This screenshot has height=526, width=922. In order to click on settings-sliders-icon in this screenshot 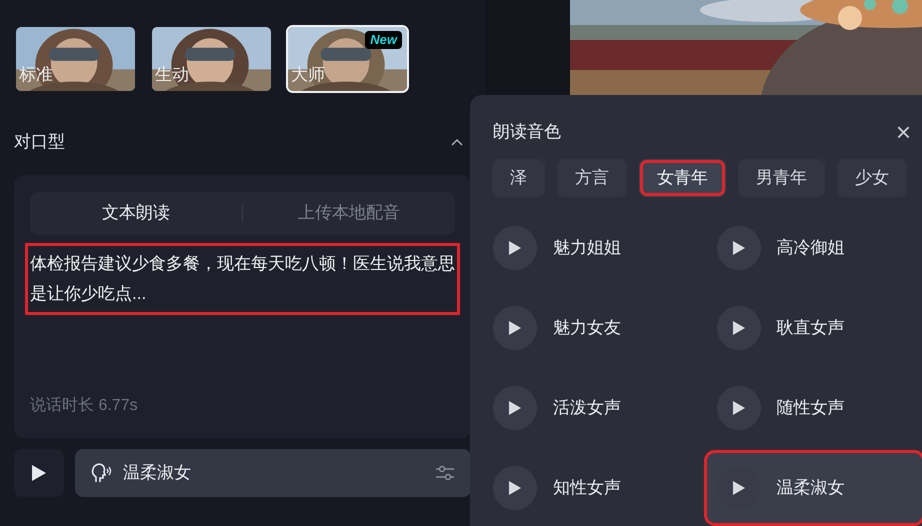, I will do `click(445, 473)`.